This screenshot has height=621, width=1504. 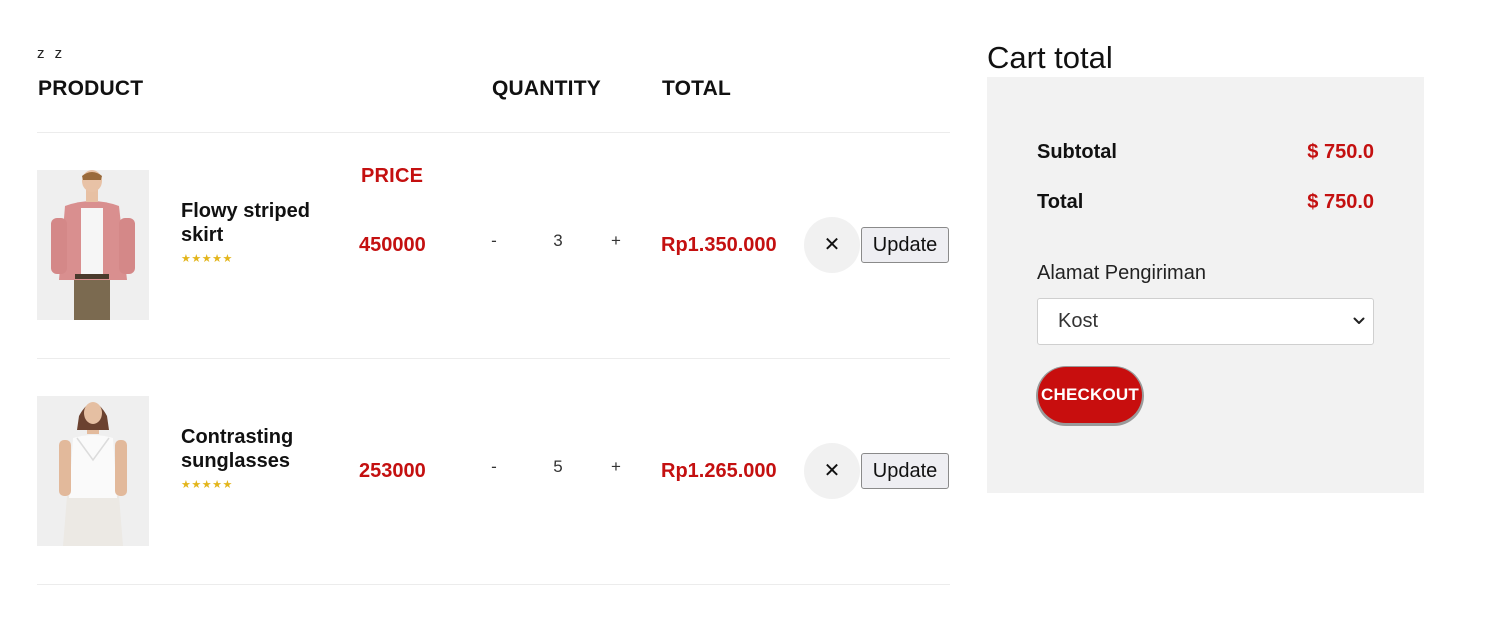 I want to click on checkout-button: CHECKOUT, so click(x=1090, y=395).